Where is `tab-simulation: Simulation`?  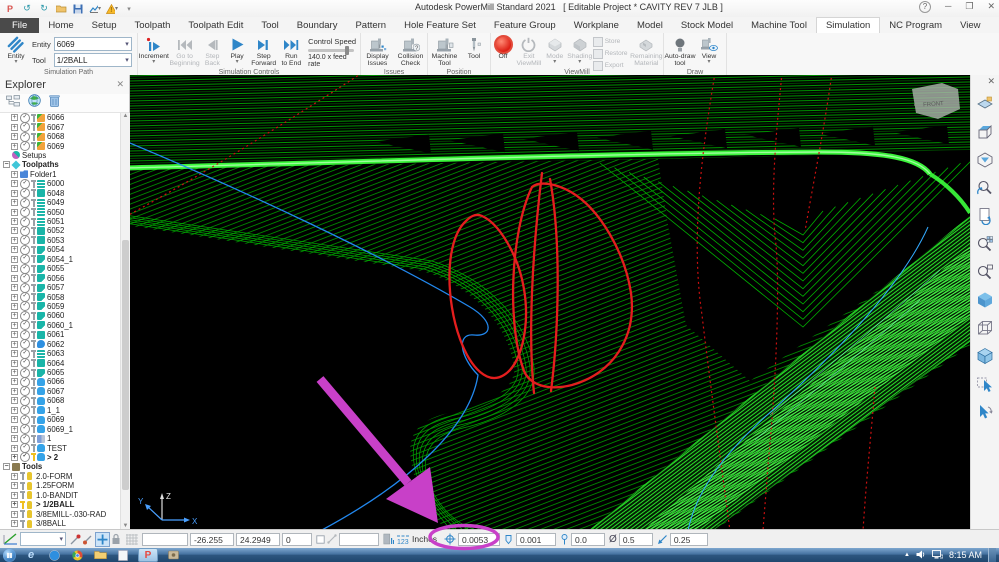 tab-simulation: Simulation is located at coordinates (848, 25).